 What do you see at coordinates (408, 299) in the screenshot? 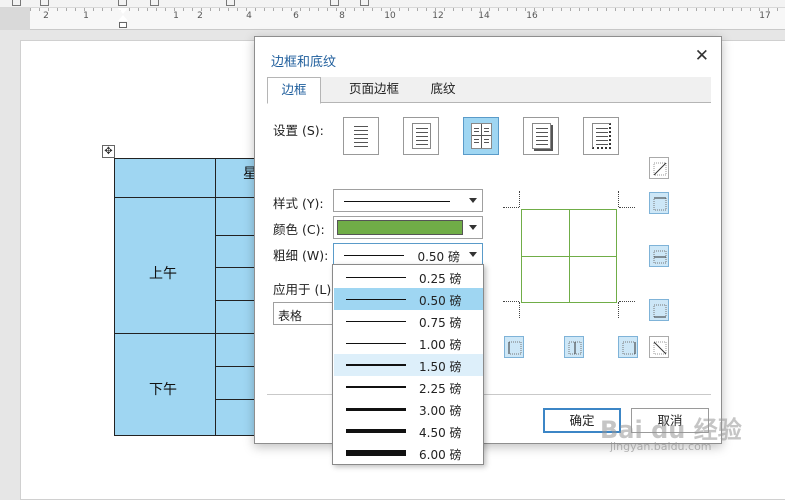
I see `width-option: 0.50 磅` at bounding box center [408, 299].